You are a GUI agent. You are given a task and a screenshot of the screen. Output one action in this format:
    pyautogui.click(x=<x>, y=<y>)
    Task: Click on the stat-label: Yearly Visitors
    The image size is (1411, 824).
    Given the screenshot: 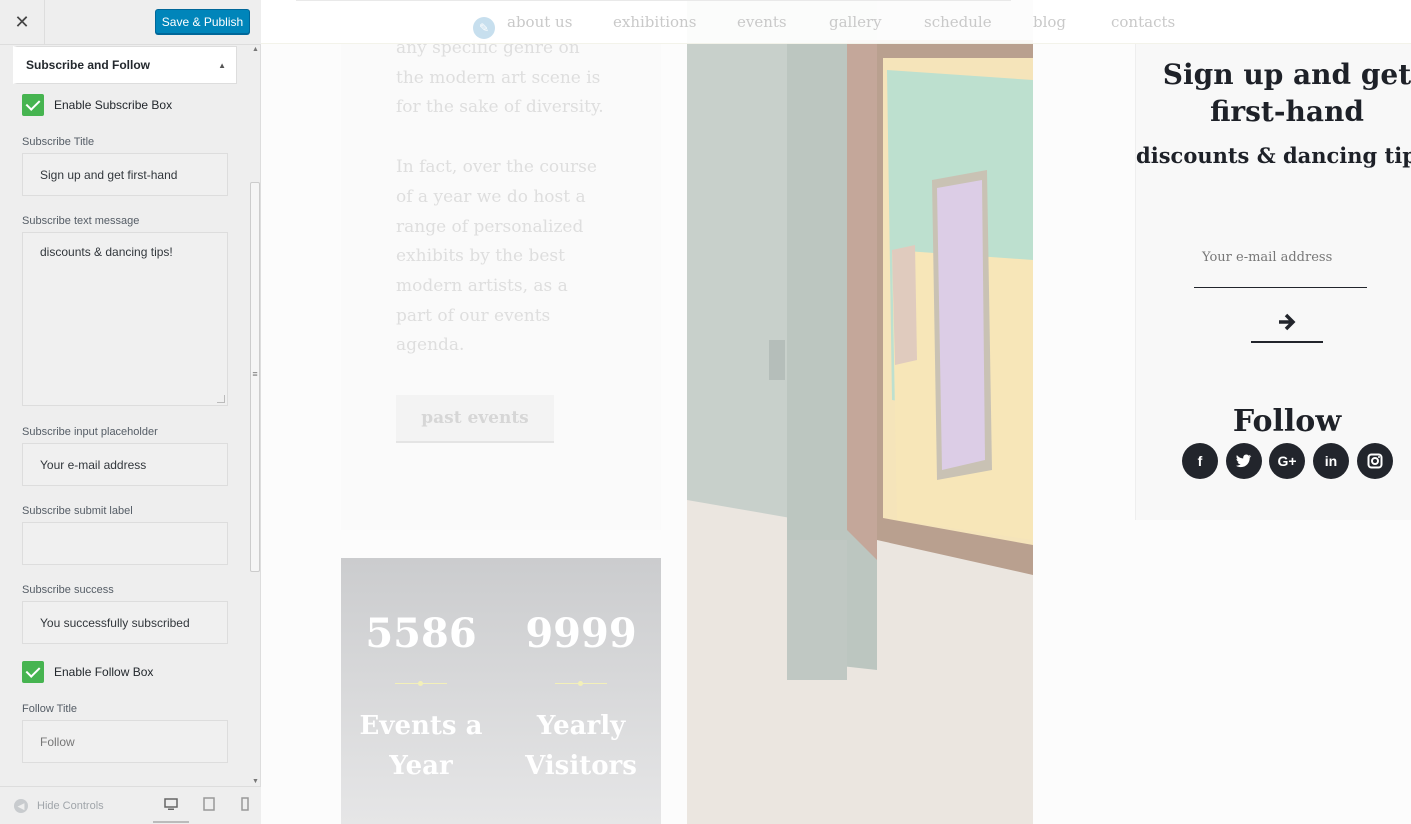 What is the action you would take?
    pyautogui.click(x=581, y=746)
    